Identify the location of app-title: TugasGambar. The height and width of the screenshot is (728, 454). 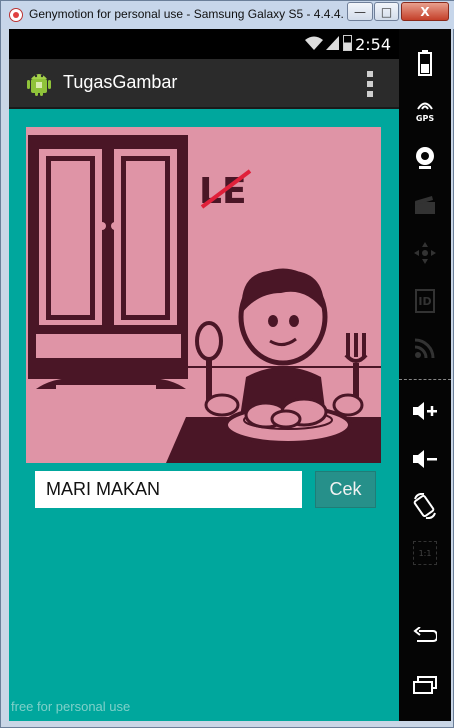
(120, 82).